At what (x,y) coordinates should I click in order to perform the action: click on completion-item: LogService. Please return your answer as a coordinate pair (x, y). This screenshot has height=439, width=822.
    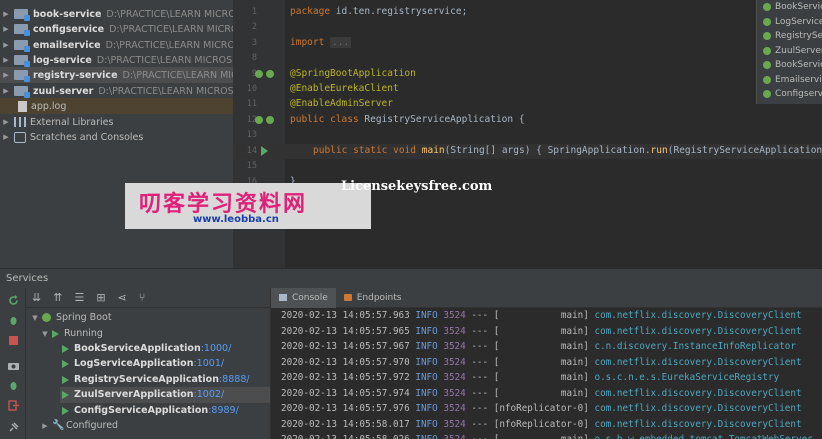
    Looking at the image, I should click on (789, 22).